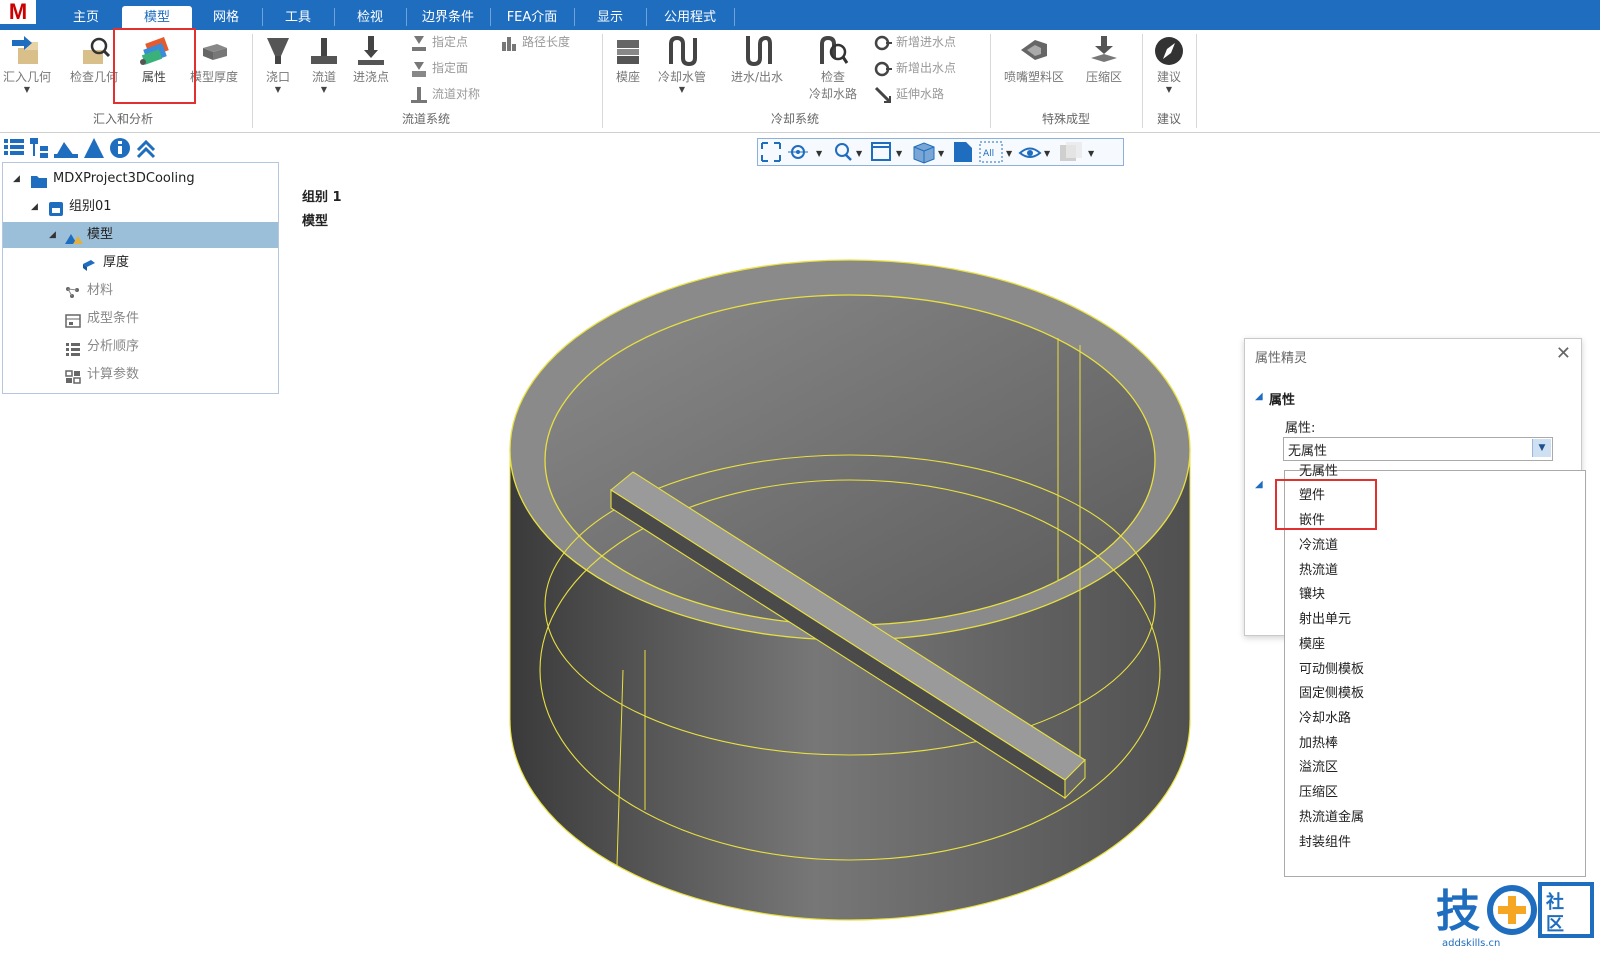 The image size is (1600, 954). I want to click on tree-item-analysis-sequence: 分析顺序, so click(140, 347).